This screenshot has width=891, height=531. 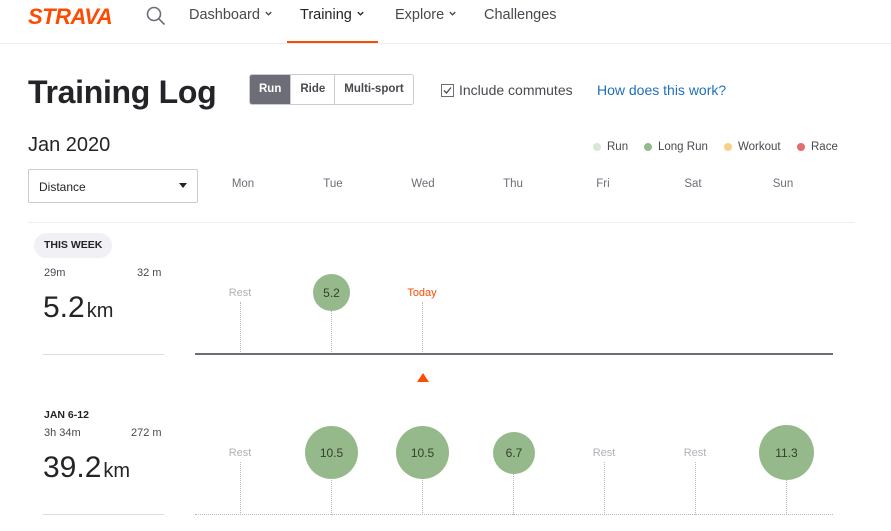 What do you see at coordinates (520, 25) in the screenshot?
I see `nav-challenges: Challenges` at bounding box center [520, 25].